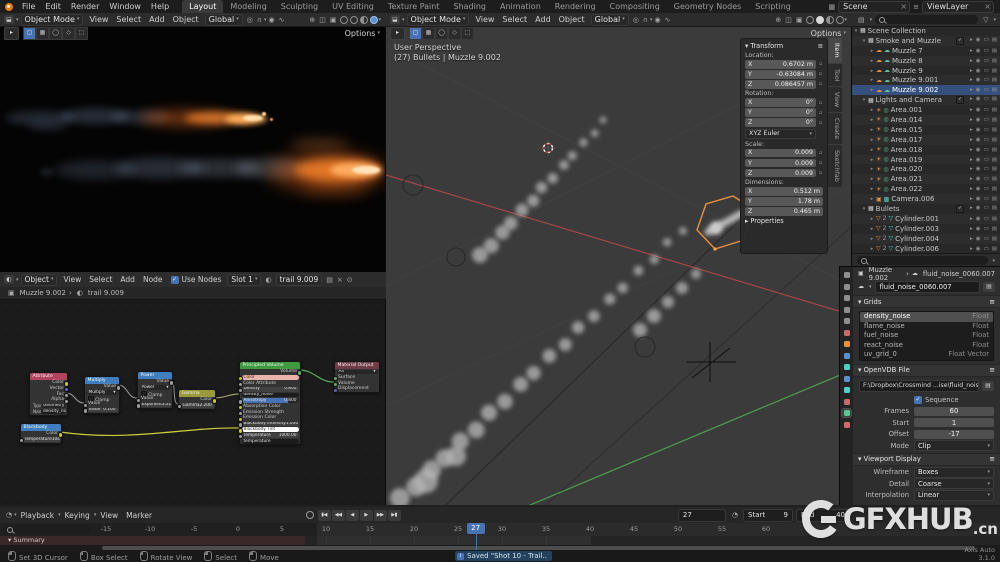 The width and height of the screenshot is (1000, 562). I want to click on outliner-row-lights-and-camera: ▾ ▦ Lights and Camera ✓ ▸ ◉ ▭ ▤, so click(926, 100).